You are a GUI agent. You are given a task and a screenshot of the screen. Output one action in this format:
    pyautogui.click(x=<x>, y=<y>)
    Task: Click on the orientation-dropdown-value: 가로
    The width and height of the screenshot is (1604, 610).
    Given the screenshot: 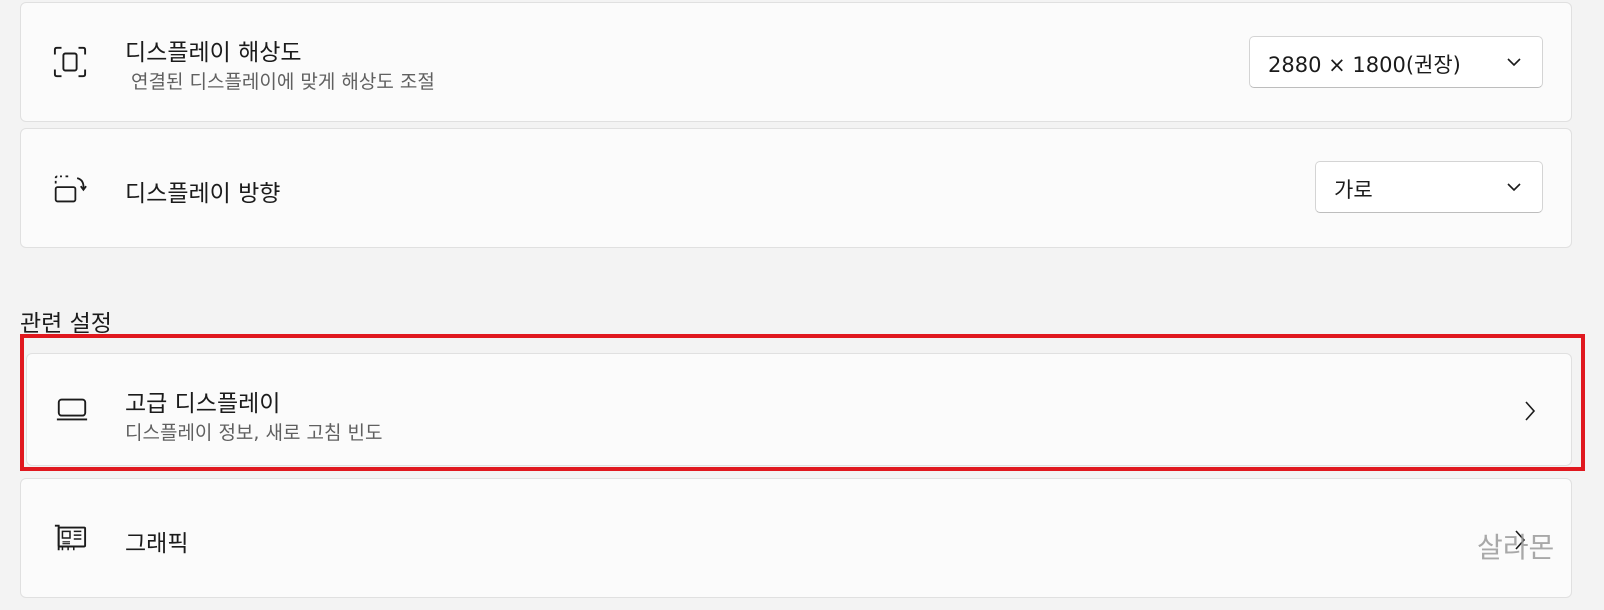 What is the action you would take?
    pyautogui.click(x=1353, y=190)
    